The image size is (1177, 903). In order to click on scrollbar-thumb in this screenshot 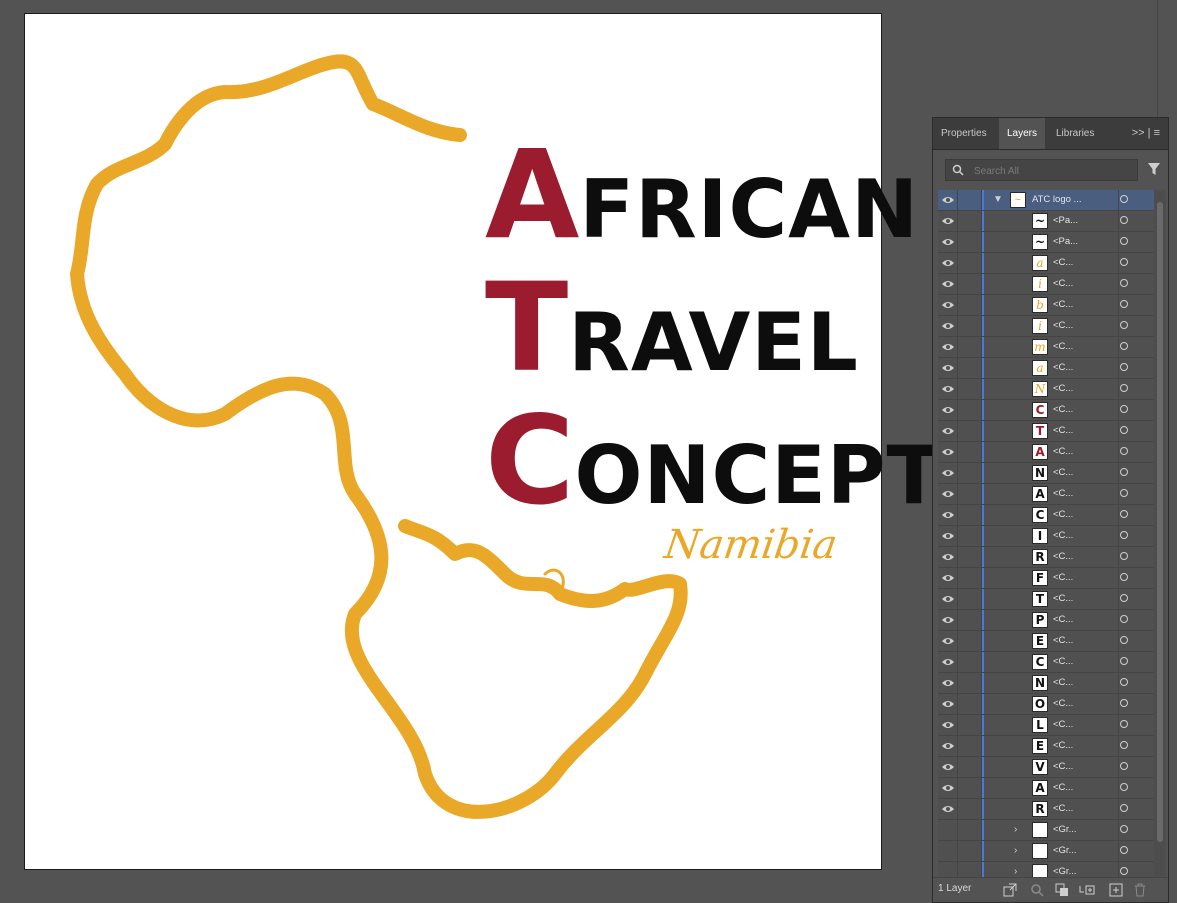, I will do `click(1160, 522)`.